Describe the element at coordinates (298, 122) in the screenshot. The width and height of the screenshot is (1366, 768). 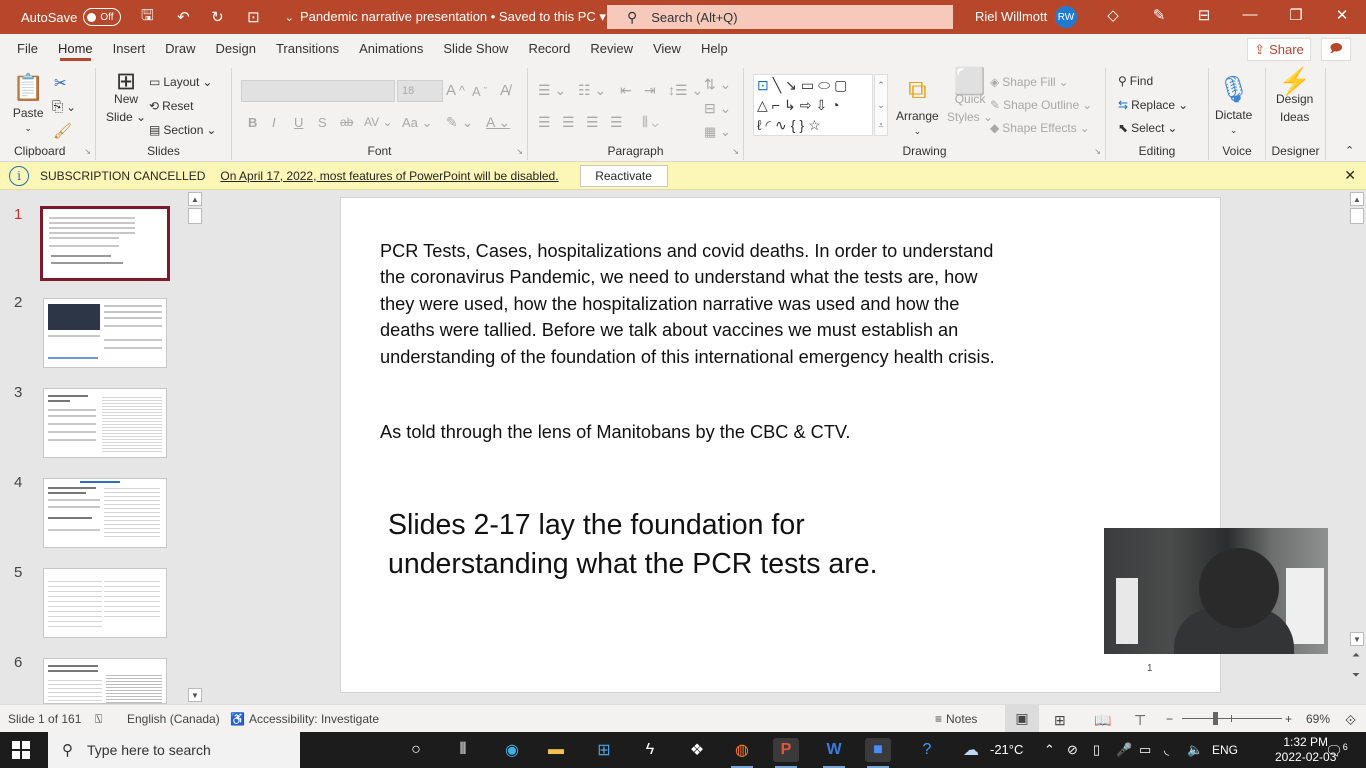
I see `underline-icon: U` at that location.